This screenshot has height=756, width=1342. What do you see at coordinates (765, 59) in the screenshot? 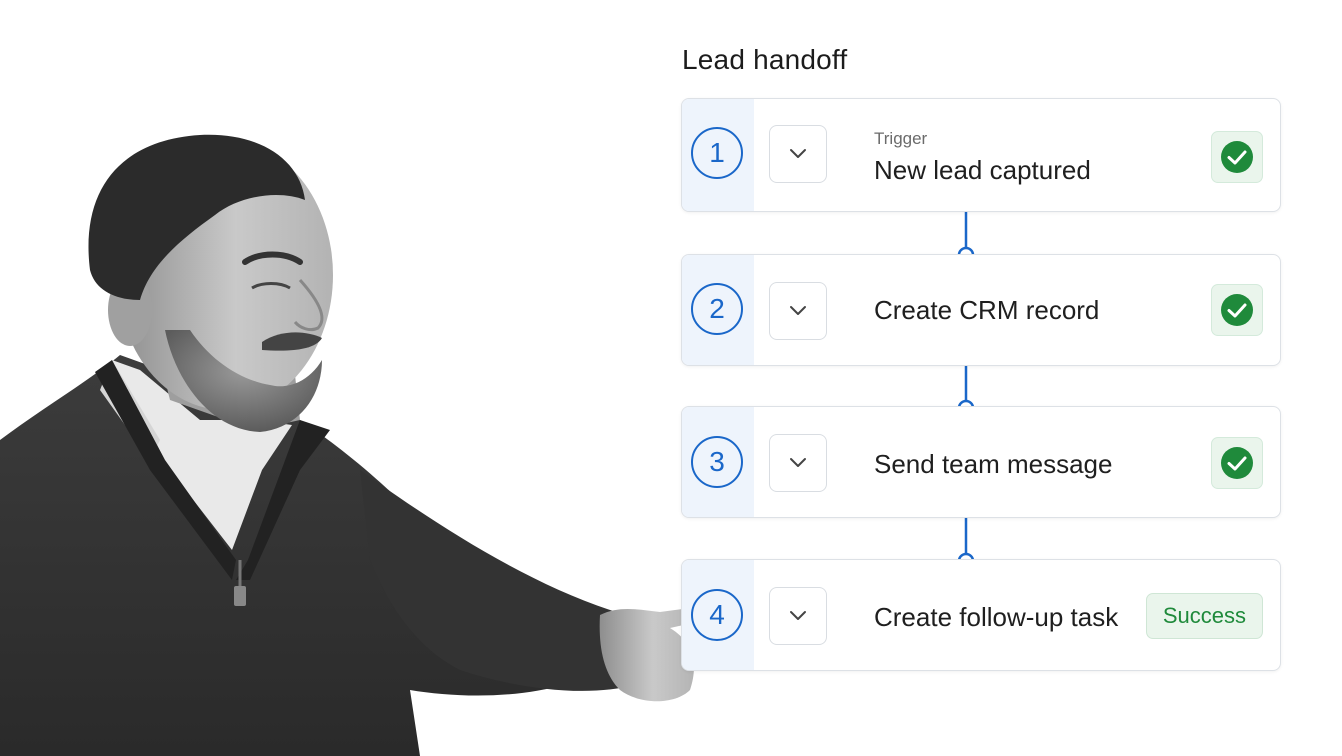
I see `workflow-title: Lead handoff` at bounding box center [765, 59].